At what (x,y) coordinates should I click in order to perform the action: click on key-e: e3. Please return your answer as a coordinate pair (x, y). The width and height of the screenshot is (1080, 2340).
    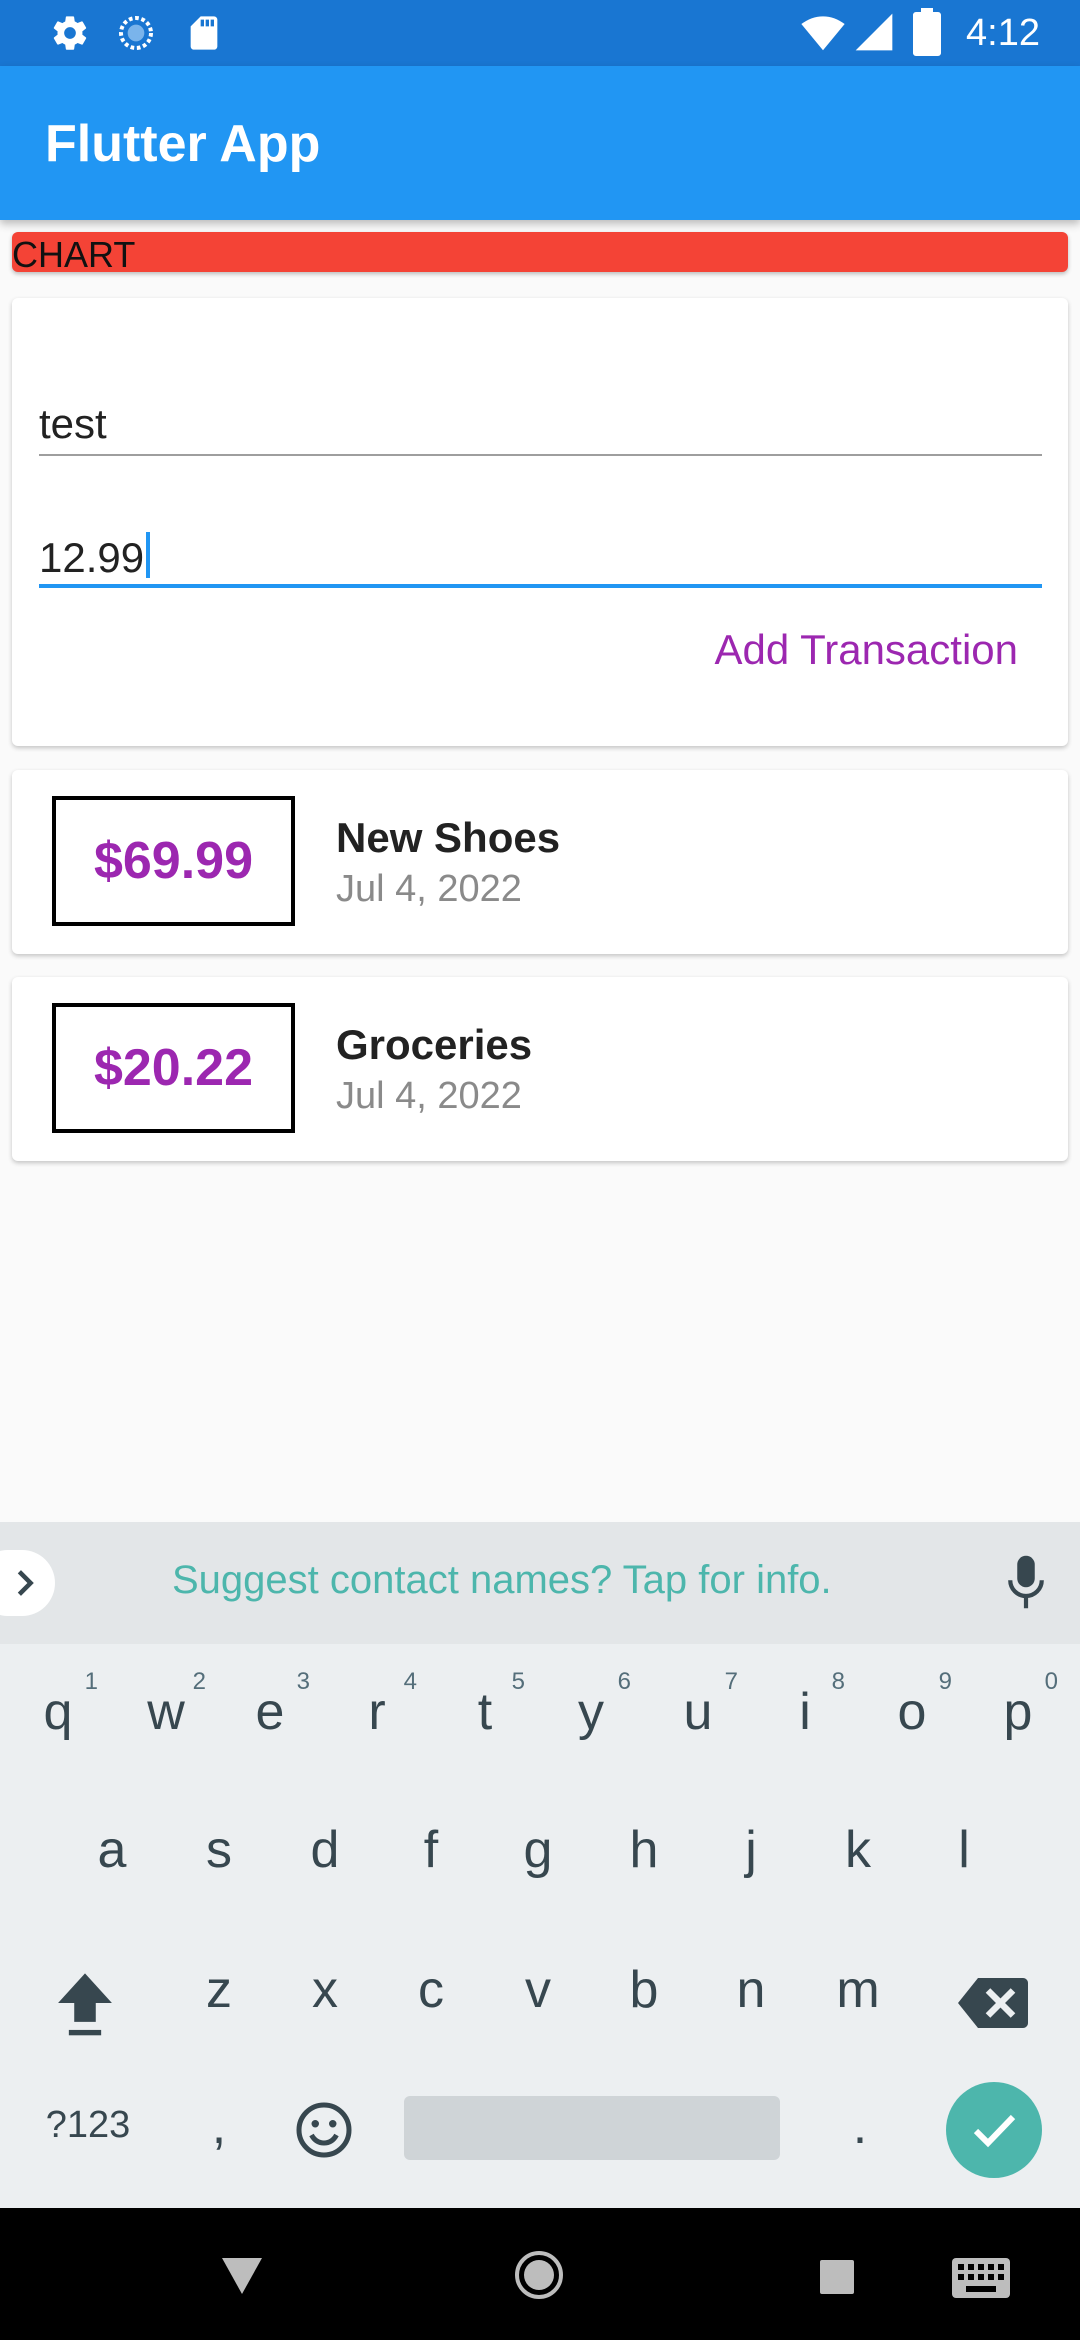
    Looking at the image, I should click on (270, 1705).